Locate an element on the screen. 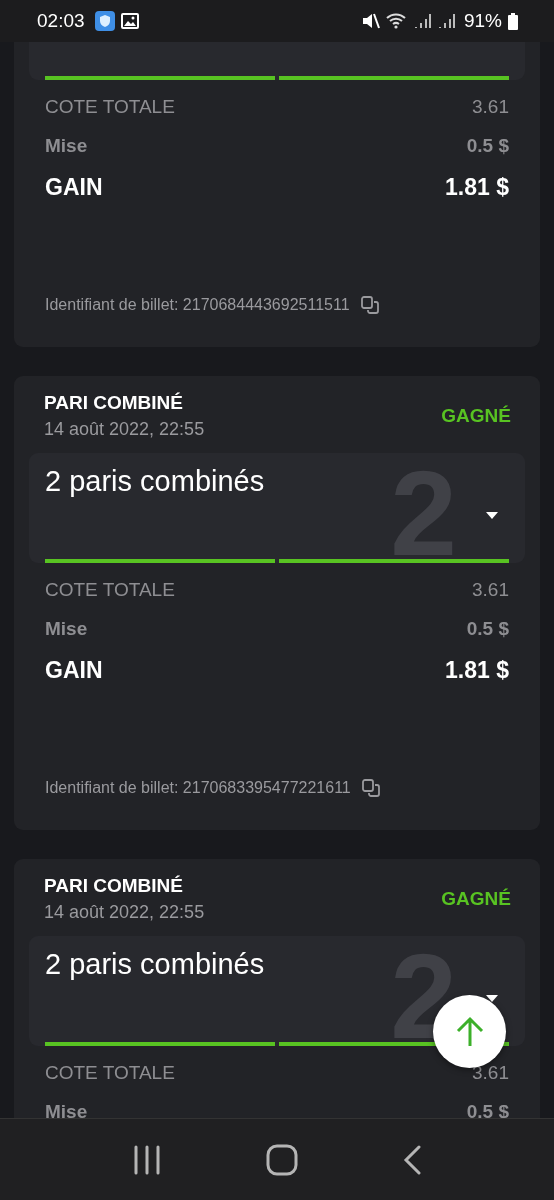  ticket-id: Identifiant de billet: 2170683395477221611 is located at coordinates (198, 788).